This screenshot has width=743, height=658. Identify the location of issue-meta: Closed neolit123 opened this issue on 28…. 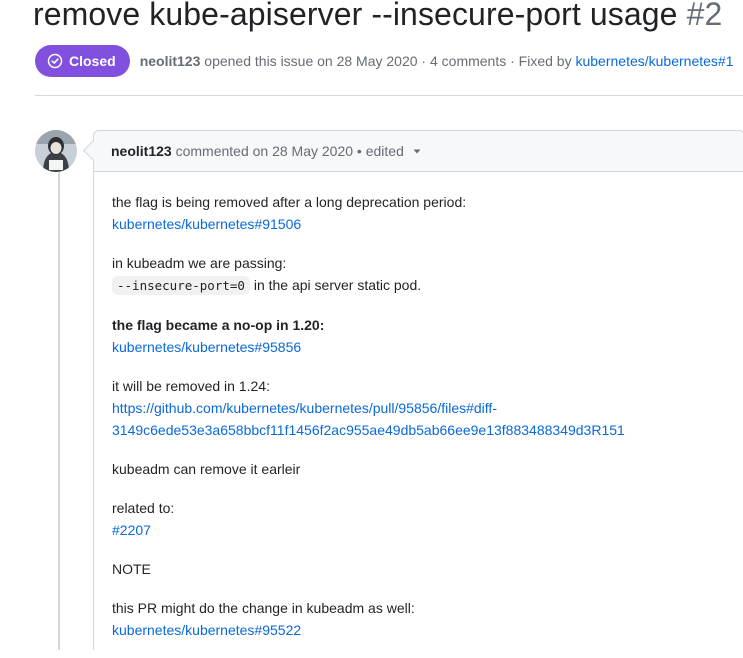
(384, 61).